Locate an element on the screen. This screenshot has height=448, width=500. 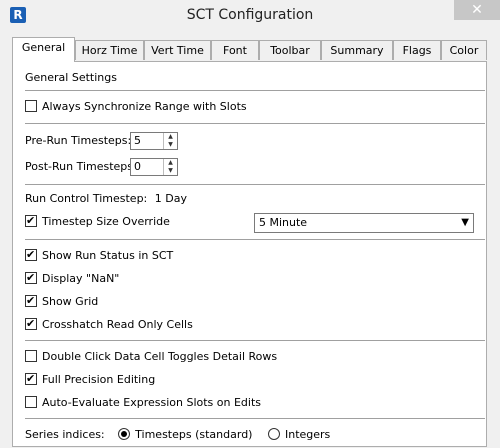
tab-horz-time: Horz Time is located at coordinates (109, 50).